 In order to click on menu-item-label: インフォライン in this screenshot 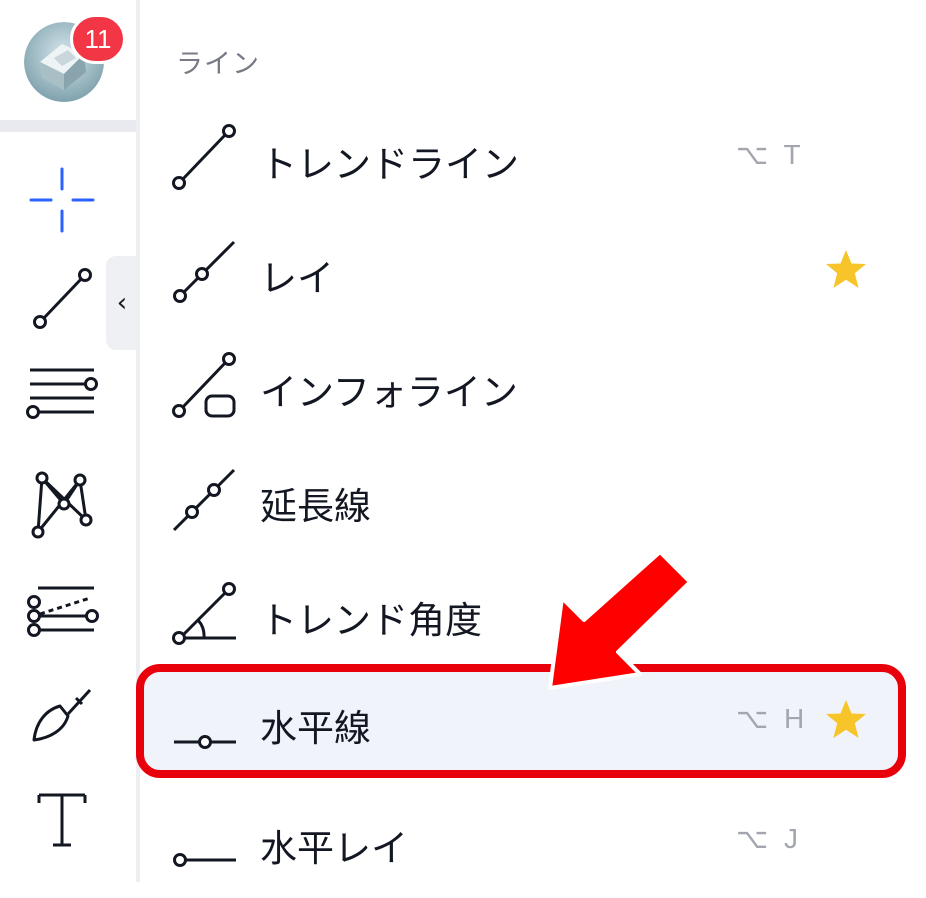, I will do `click(389, 392)`.